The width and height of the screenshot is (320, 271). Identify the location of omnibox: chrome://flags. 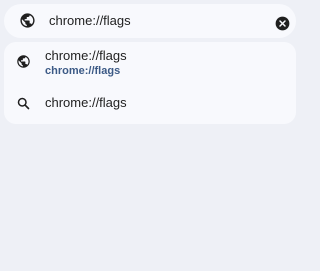
(150, 21).